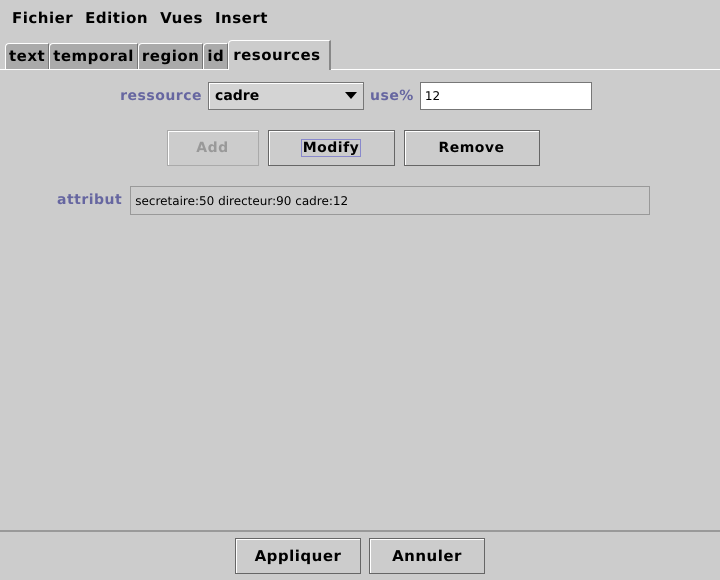 The height and width of the screenshot is (580, 720). What do you see at coordinates (171, 56) in the screenshot?
I see `tab: region` at bounding box center [171, 56].